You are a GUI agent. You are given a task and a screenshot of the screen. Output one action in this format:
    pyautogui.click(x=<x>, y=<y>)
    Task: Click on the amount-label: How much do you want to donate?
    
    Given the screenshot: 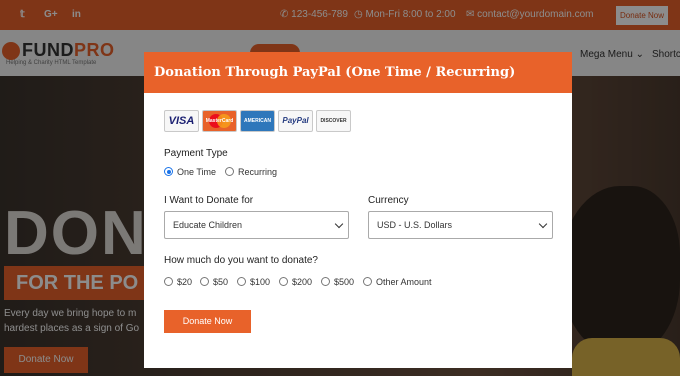 What is the action you would take?
    pyautogui.click(x=241, y=260)
    